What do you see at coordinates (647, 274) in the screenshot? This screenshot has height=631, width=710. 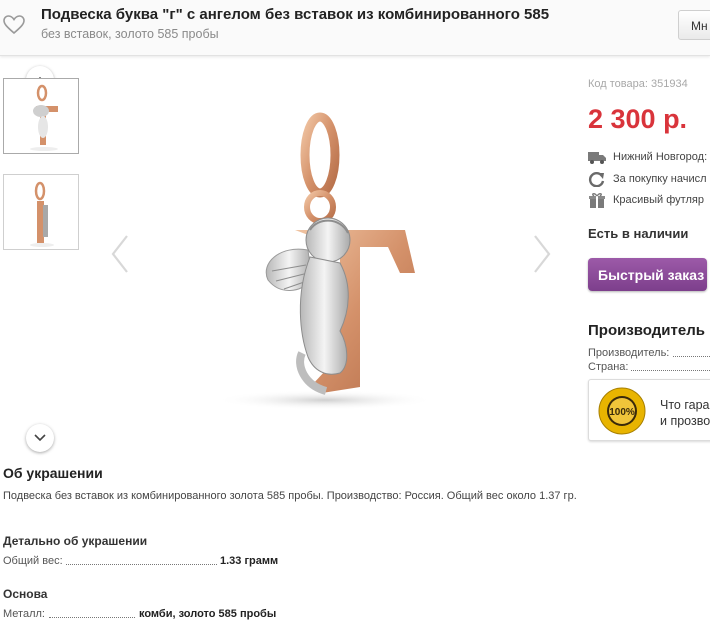 I see `quick-order-button: Быстрый заказ` at bounding box center [647, 274].